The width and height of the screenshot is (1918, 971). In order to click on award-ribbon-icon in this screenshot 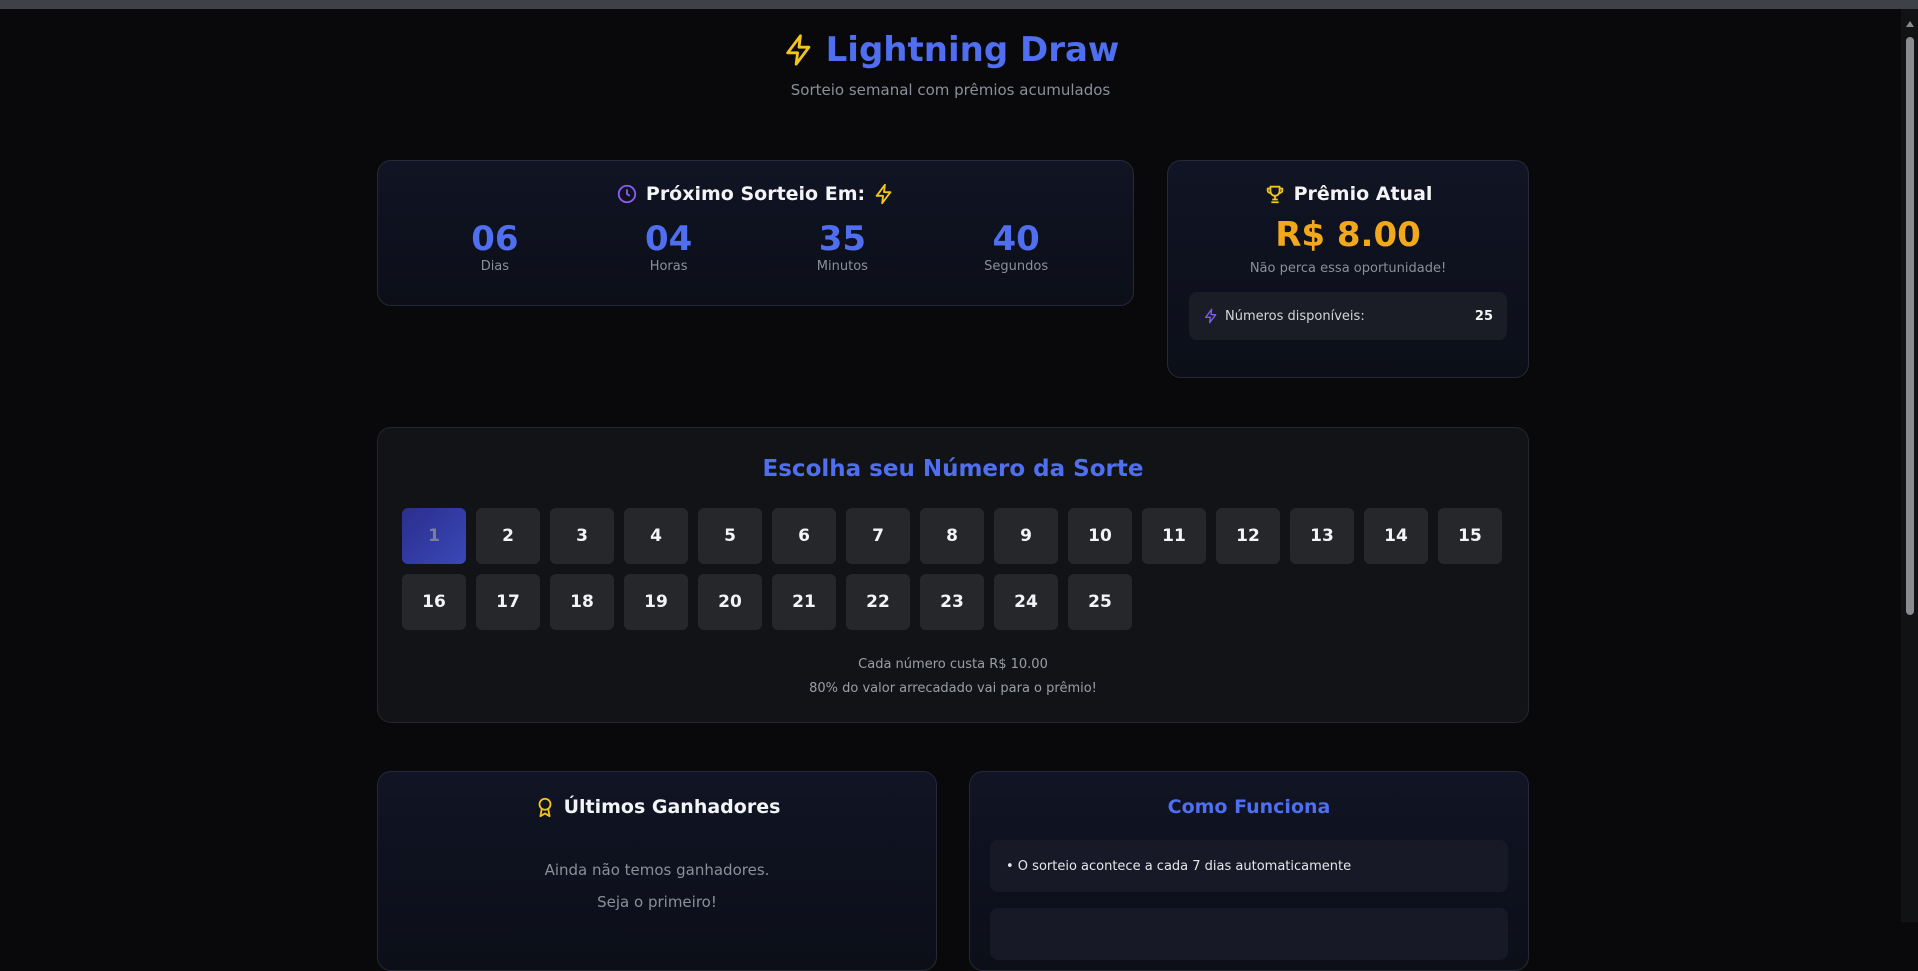, I will do `click(544, 807)`.